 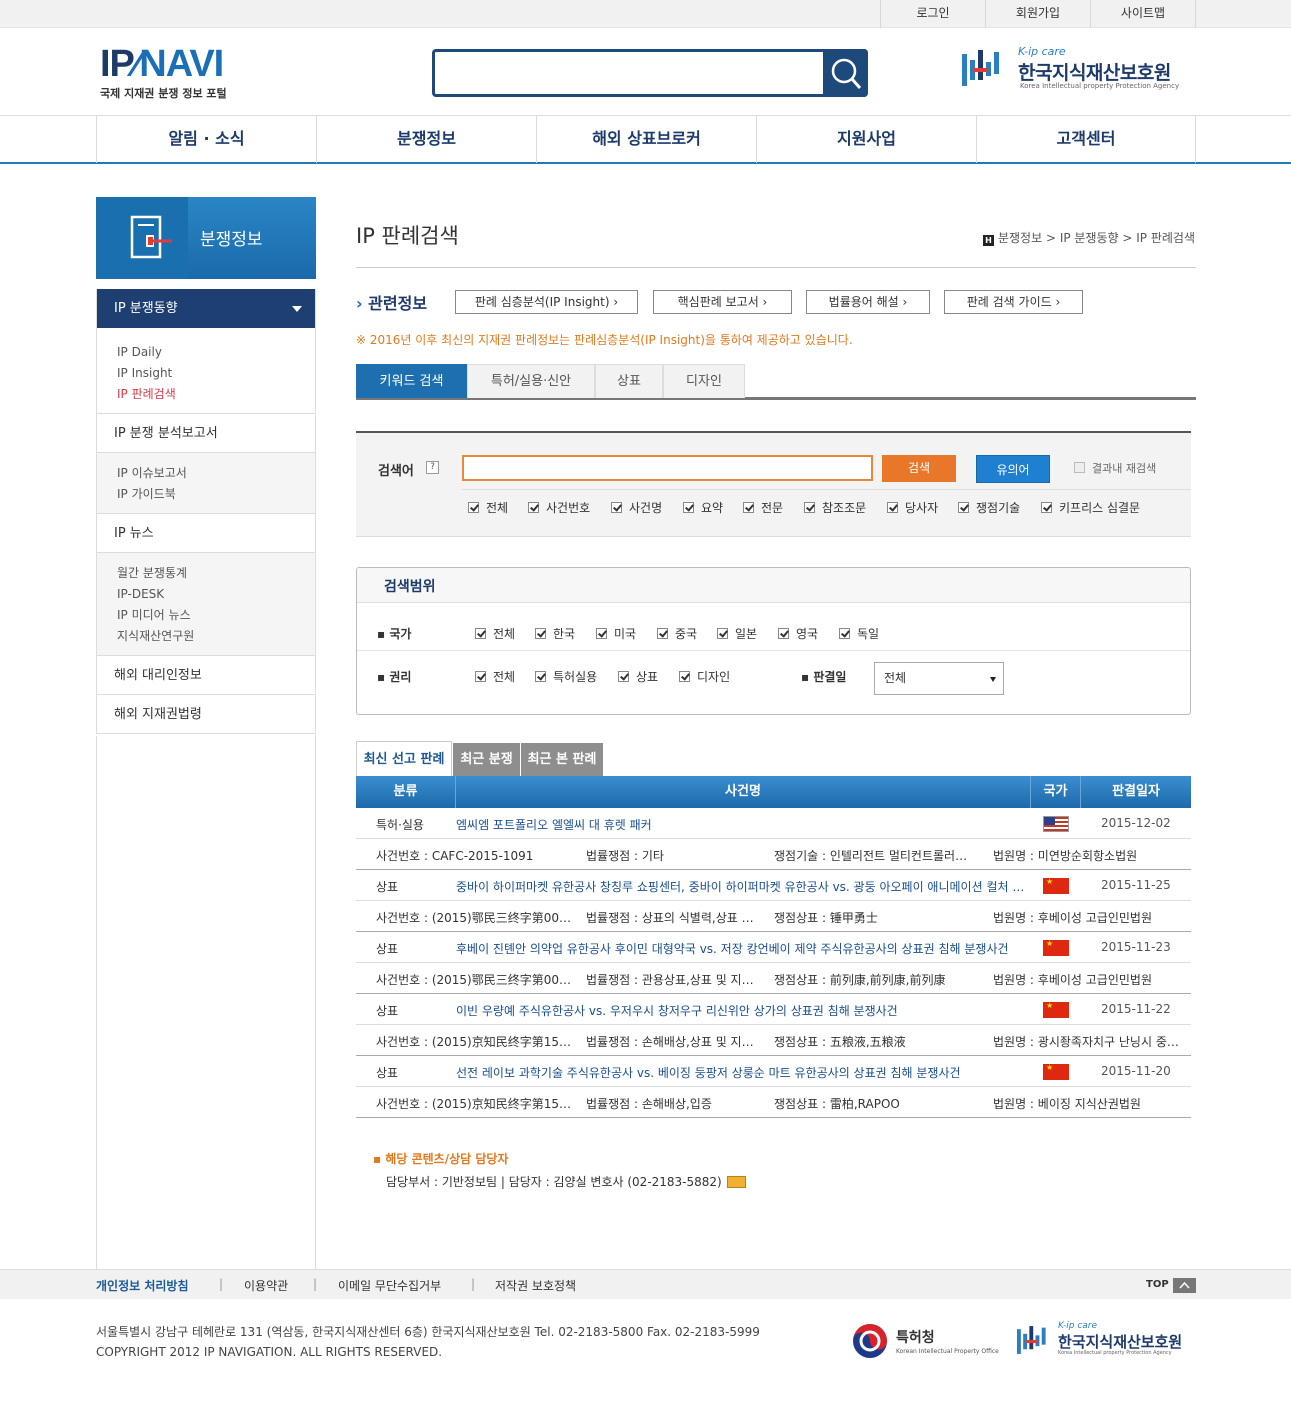 What do you see at coordinates (1065, 856) in the screenshot?
I see `row-court: 법원명 : 미연방순회항소법원` at bounding box center [1065, 856].